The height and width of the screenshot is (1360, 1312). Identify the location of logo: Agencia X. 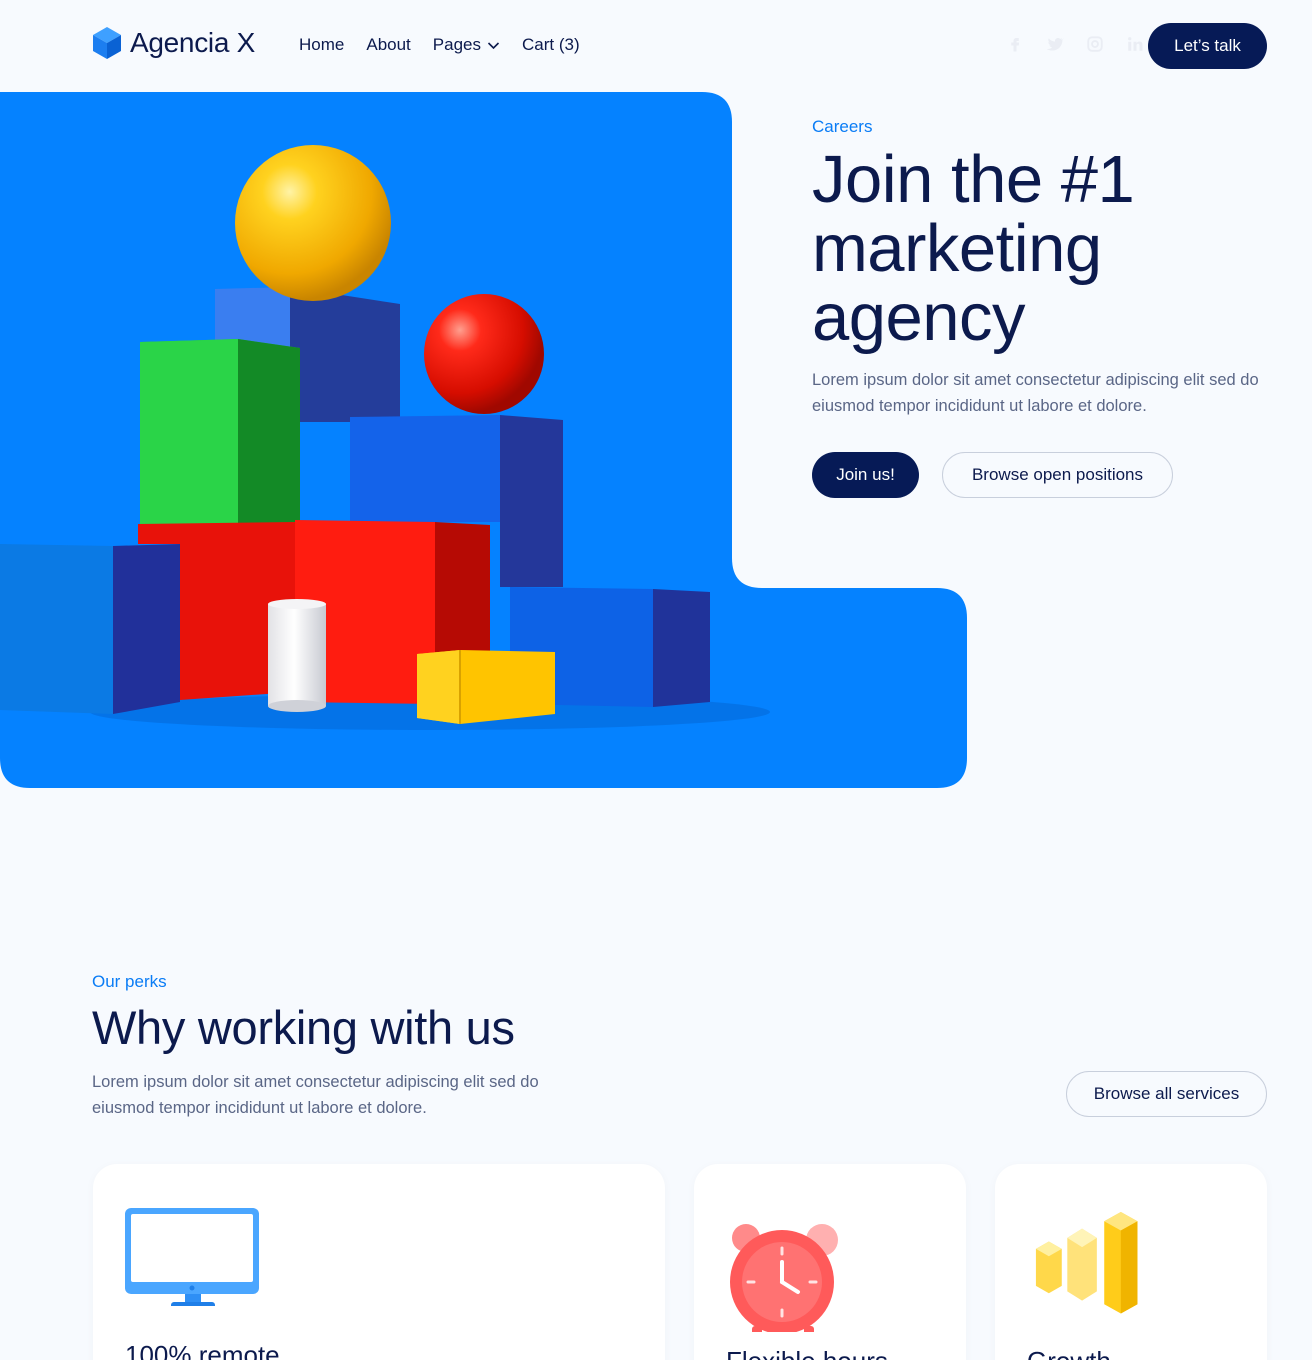
(173, 43).